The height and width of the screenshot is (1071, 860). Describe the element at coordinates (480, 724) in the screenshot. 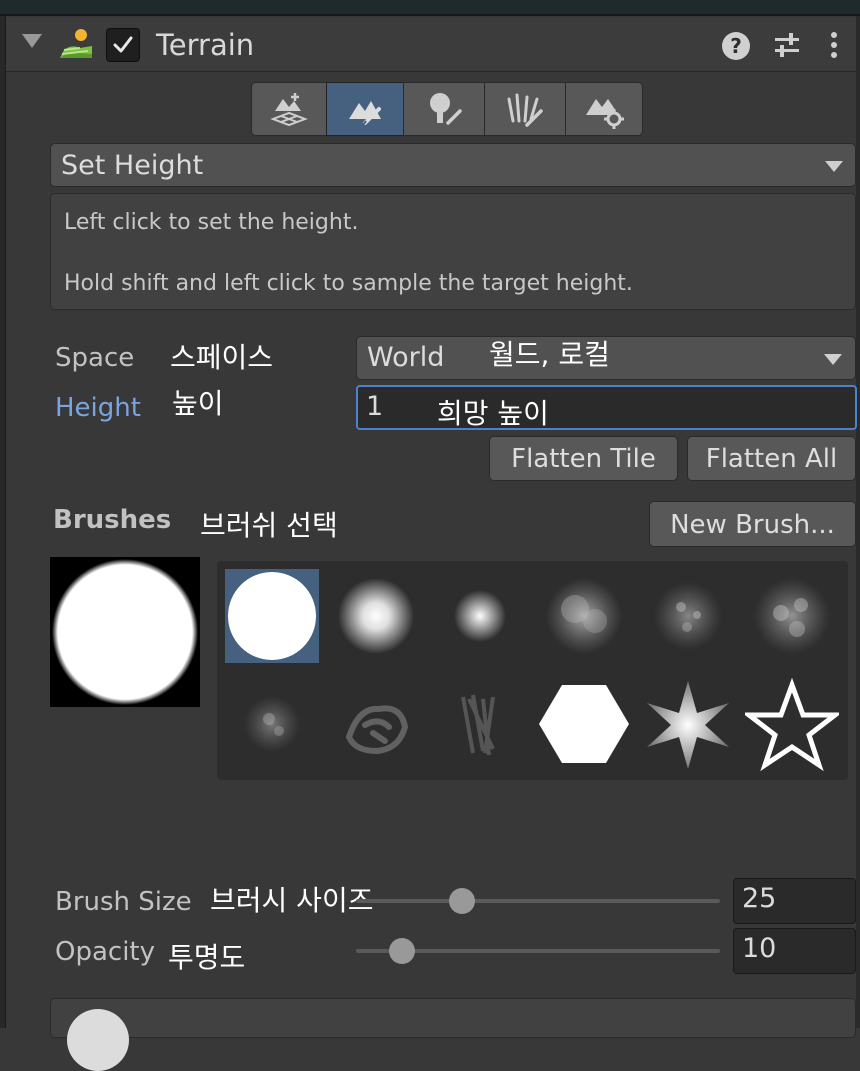

I see `brush-streak` at that location.